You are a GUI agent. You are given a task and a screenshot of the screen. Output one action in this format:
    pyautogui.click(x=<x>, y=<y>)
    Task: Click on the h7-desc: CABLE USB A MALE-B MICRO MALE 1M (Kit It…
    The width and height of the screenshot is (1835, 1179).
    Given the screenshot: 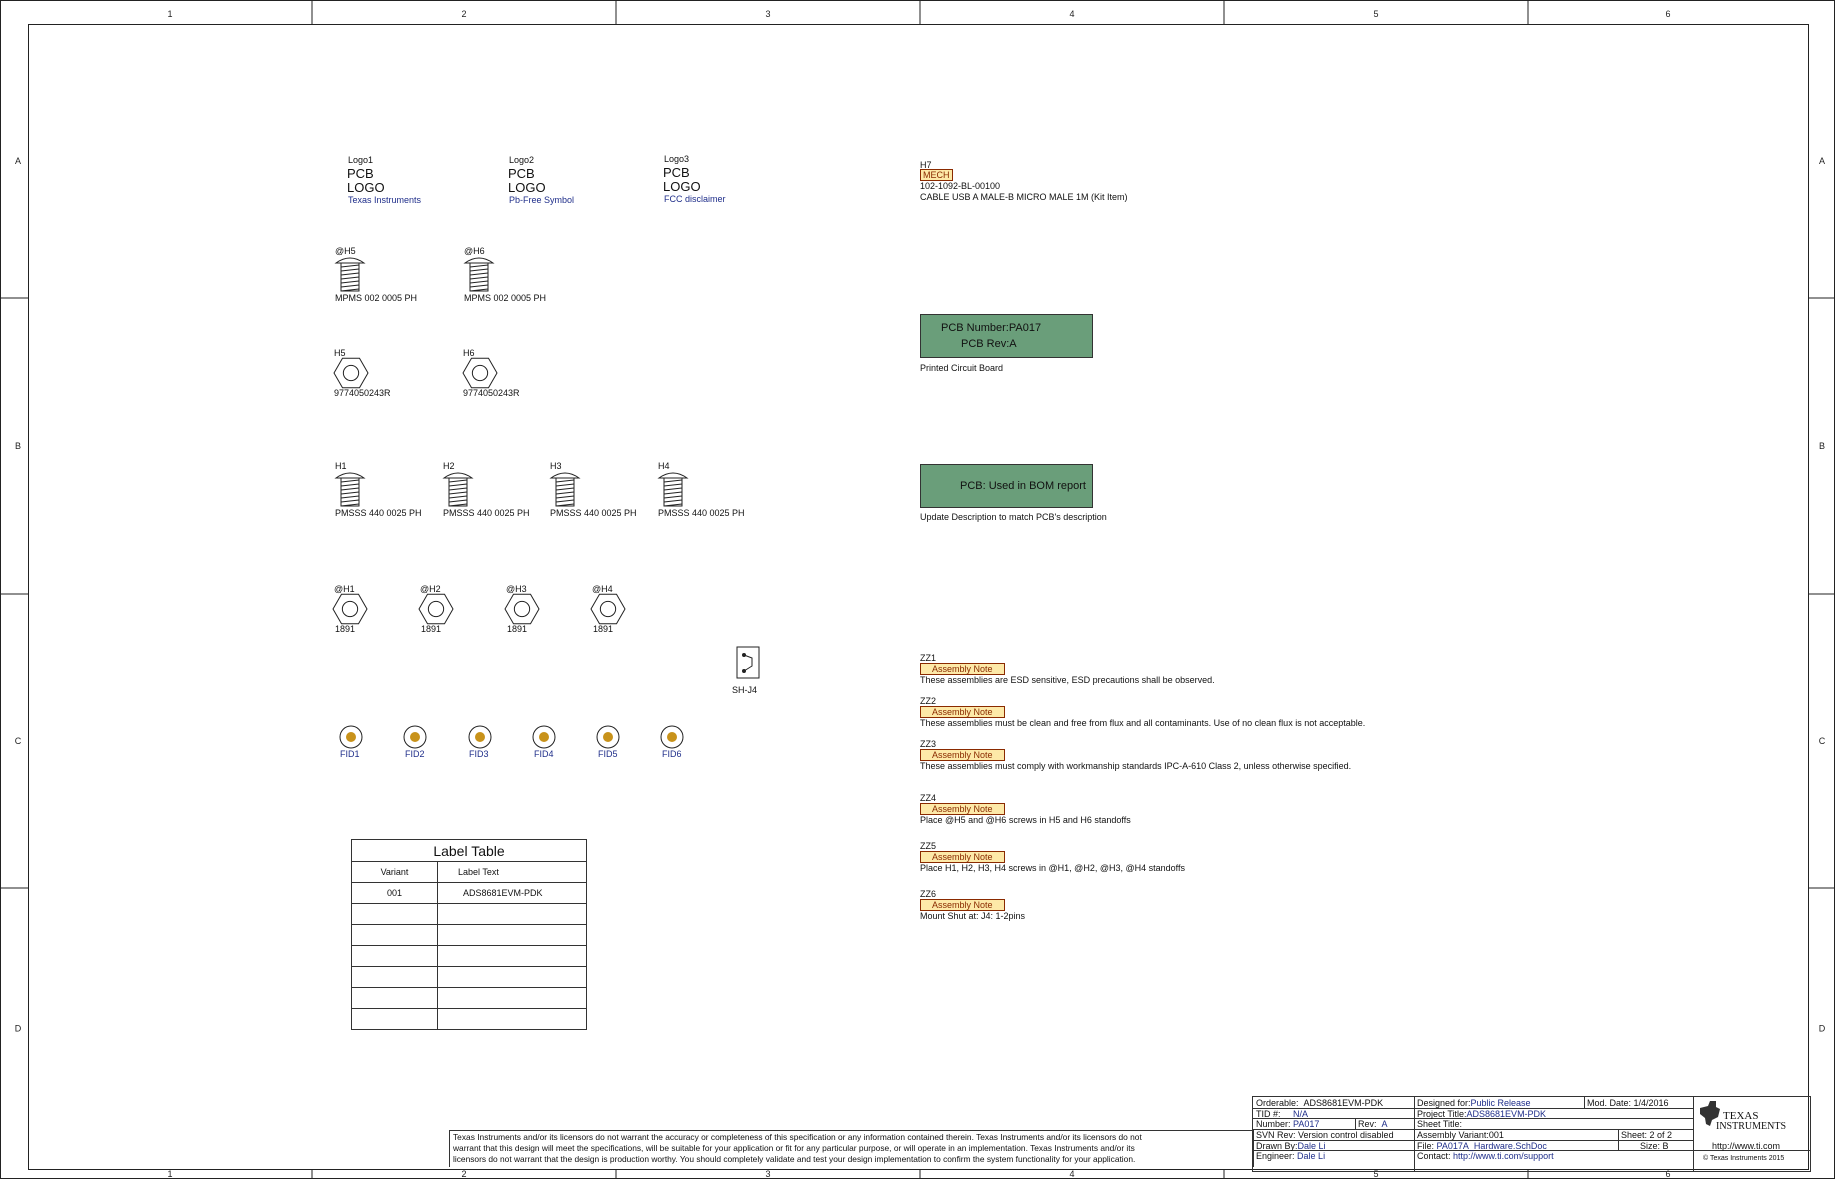 What is the action you would take?
    pyautogui.click(x=1024, y=197)
    